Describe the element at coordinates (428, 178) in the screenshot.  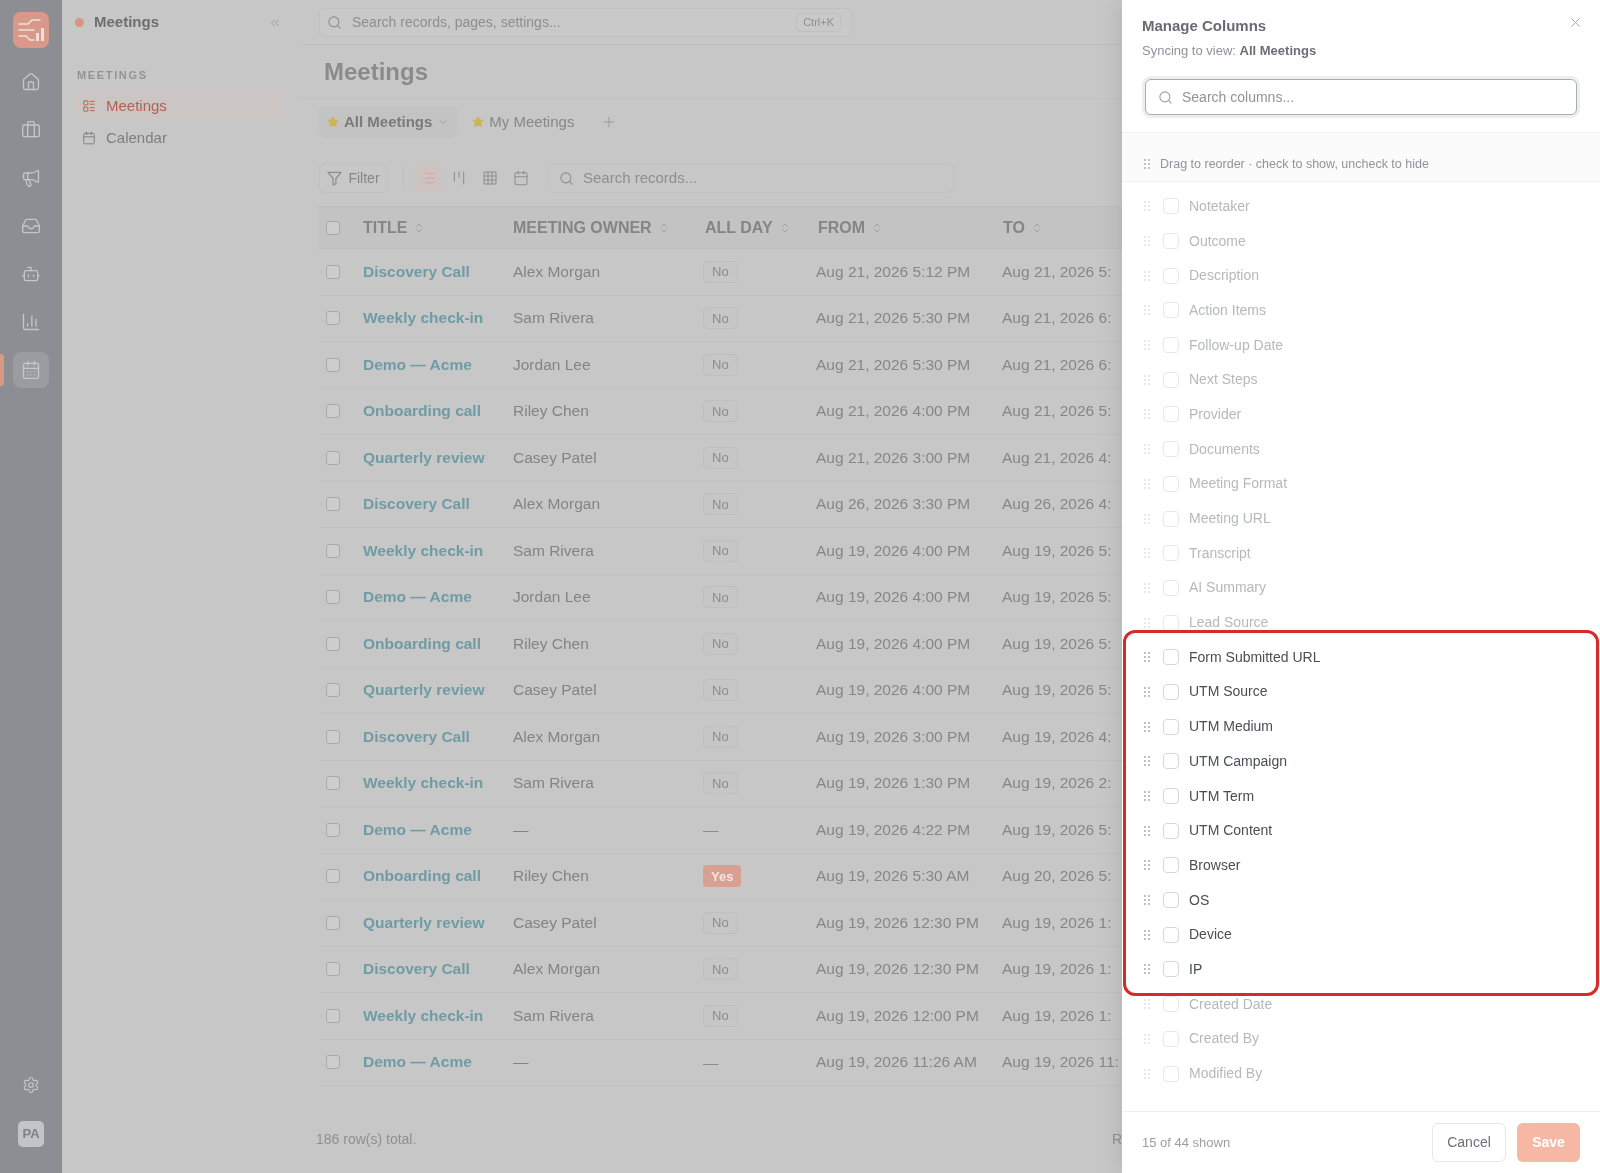
I see `list-view-button` at that location.